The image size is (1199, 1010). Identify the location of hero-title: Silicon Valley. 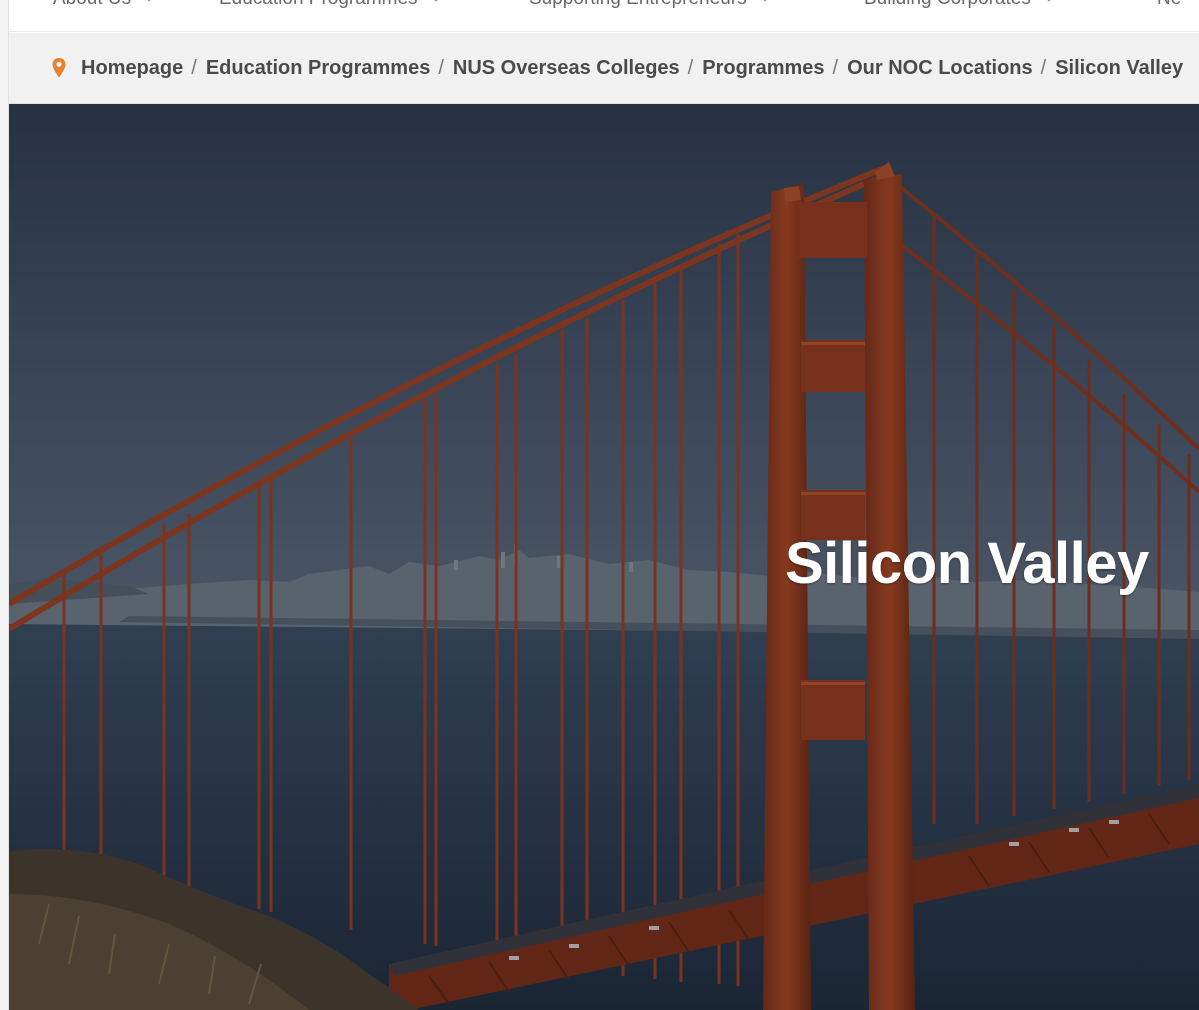
(967, 563).